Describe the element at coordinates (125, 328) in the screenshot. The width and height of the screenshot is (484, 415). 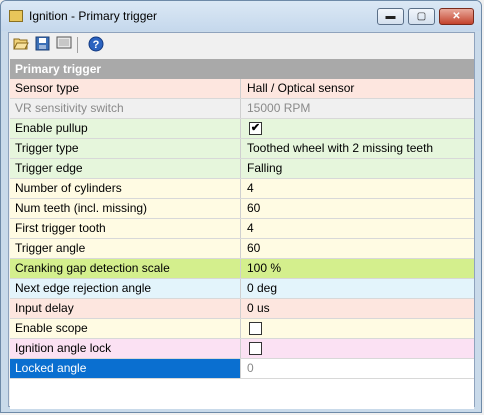
I see `property-label: Enable scope` at that location.